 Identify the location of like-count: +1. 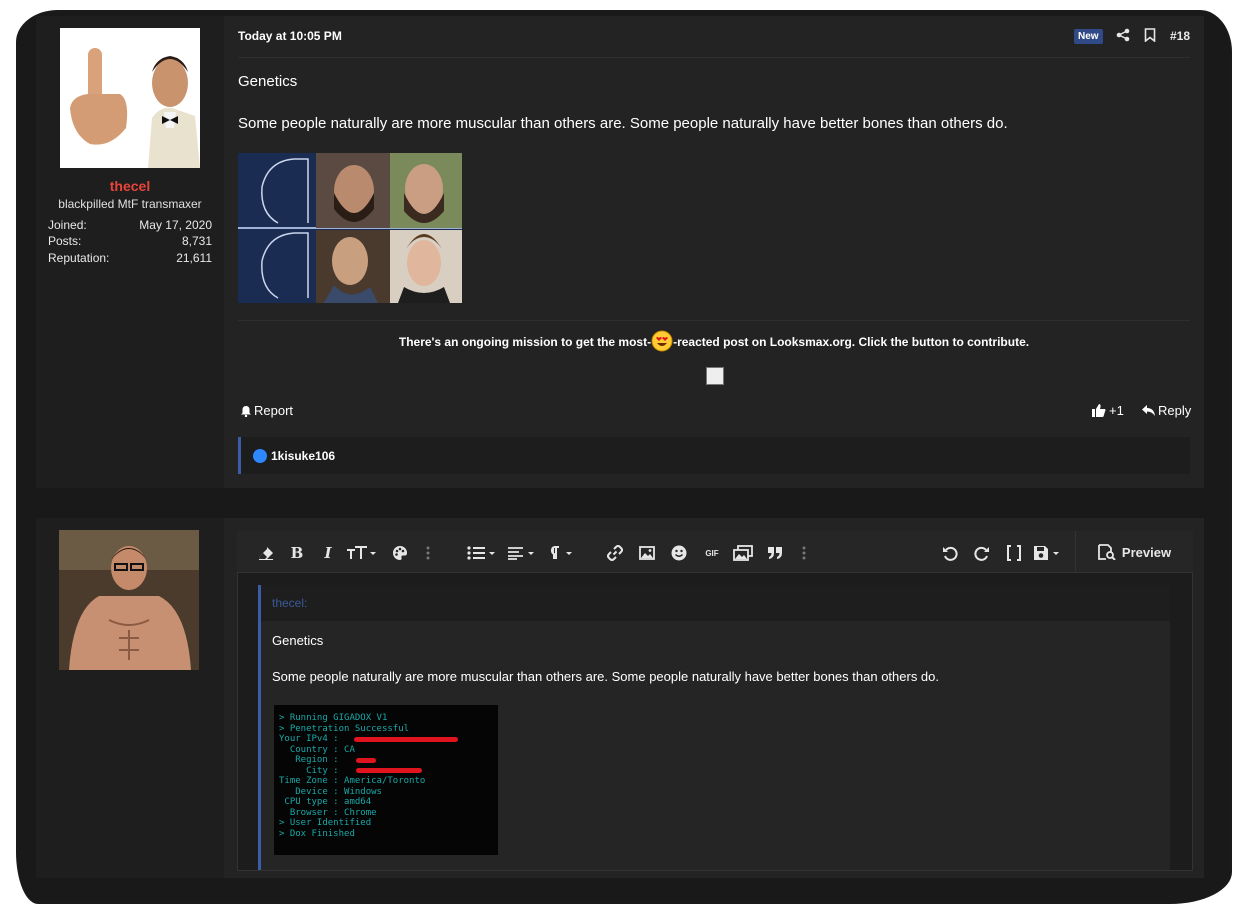
(1116, 410).